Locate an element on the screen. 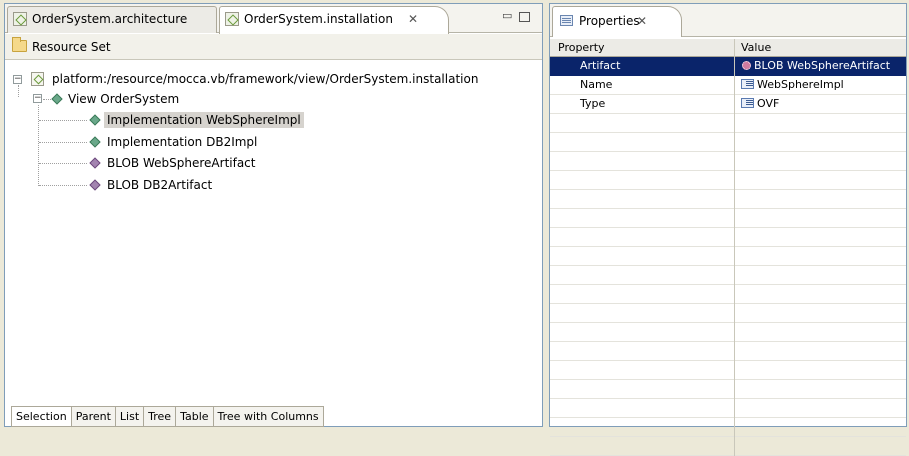 The width and height of the screenshot is (909, 456). property-name: Type is located at coordinates (642, 104).